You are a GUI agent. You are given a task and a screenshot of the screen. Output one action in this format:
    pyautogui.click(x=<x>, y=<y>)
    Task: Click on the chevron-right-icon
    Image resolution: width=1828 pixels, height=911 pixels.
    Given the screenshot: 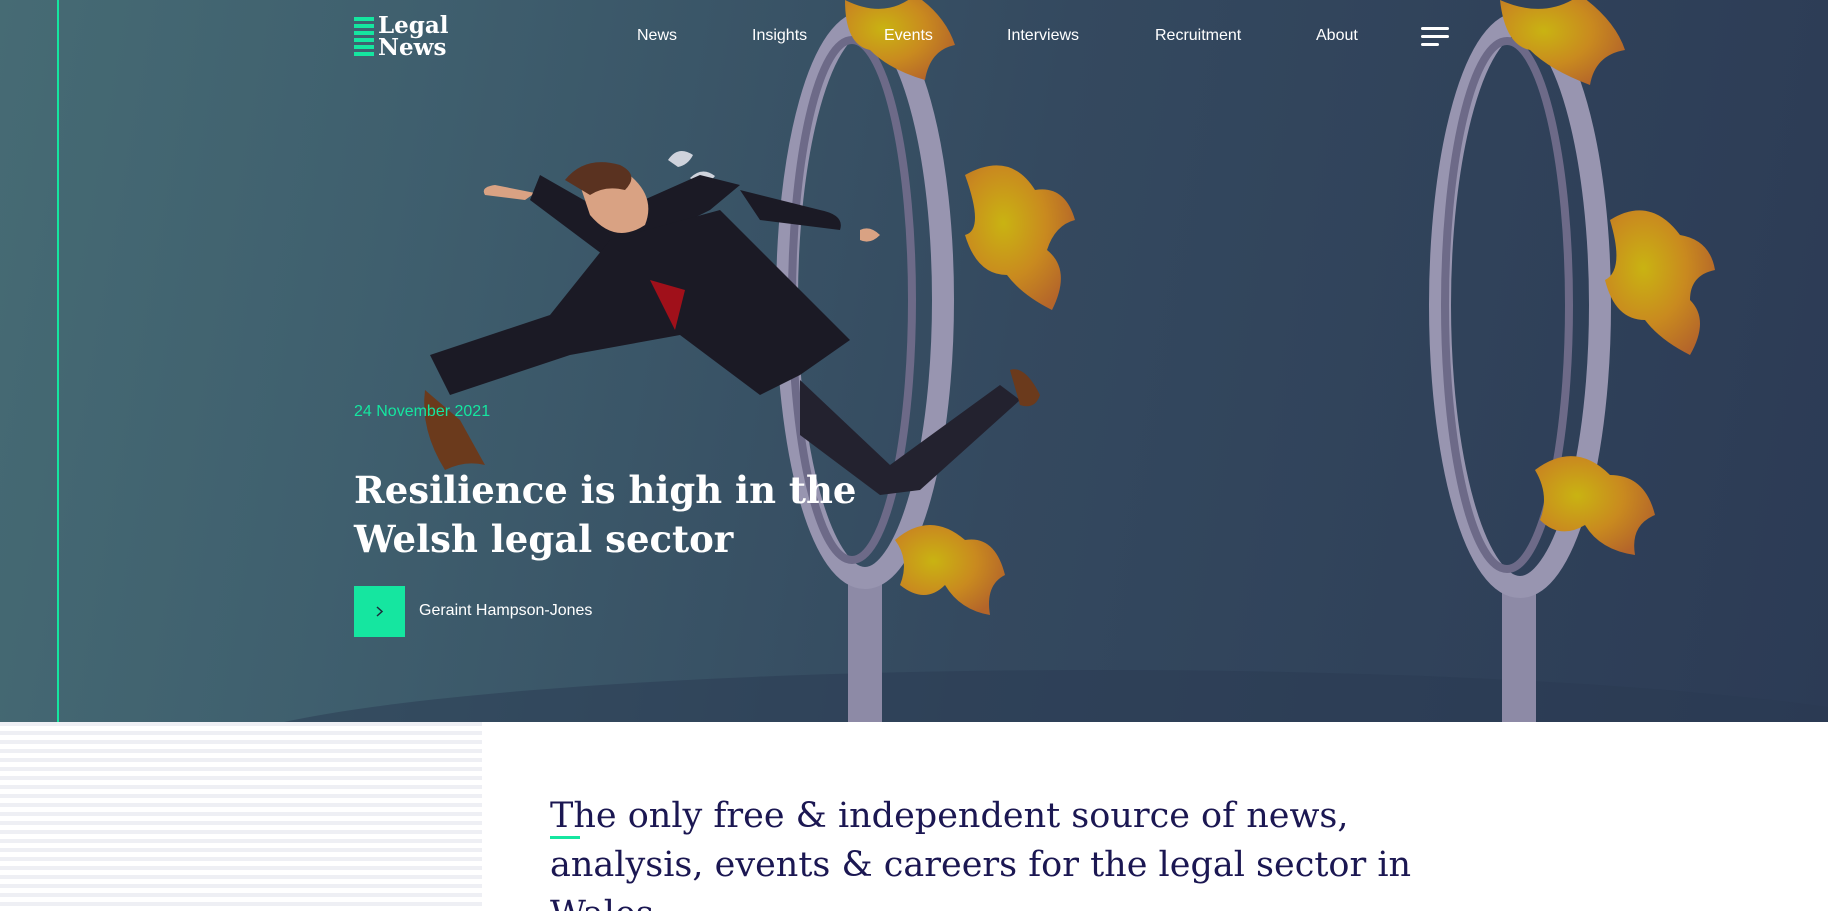 What is the action you would take?
    pyautogui.click(x=380, y=611)
    